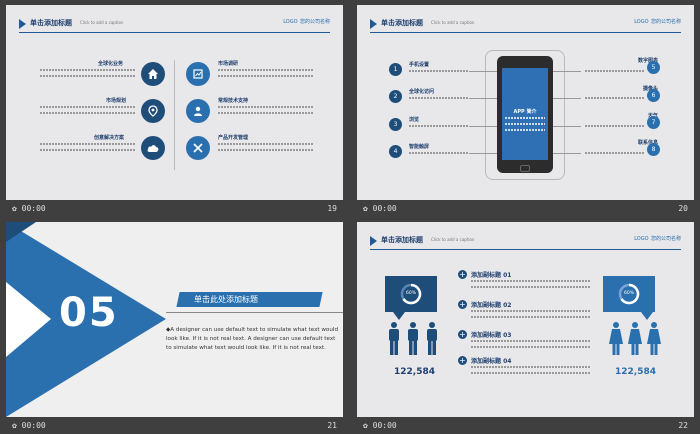 Image resolution: width=700 pixels, height=434 pixels. I want to click on section-title: 单击此处添加标题, so click(226, 299).